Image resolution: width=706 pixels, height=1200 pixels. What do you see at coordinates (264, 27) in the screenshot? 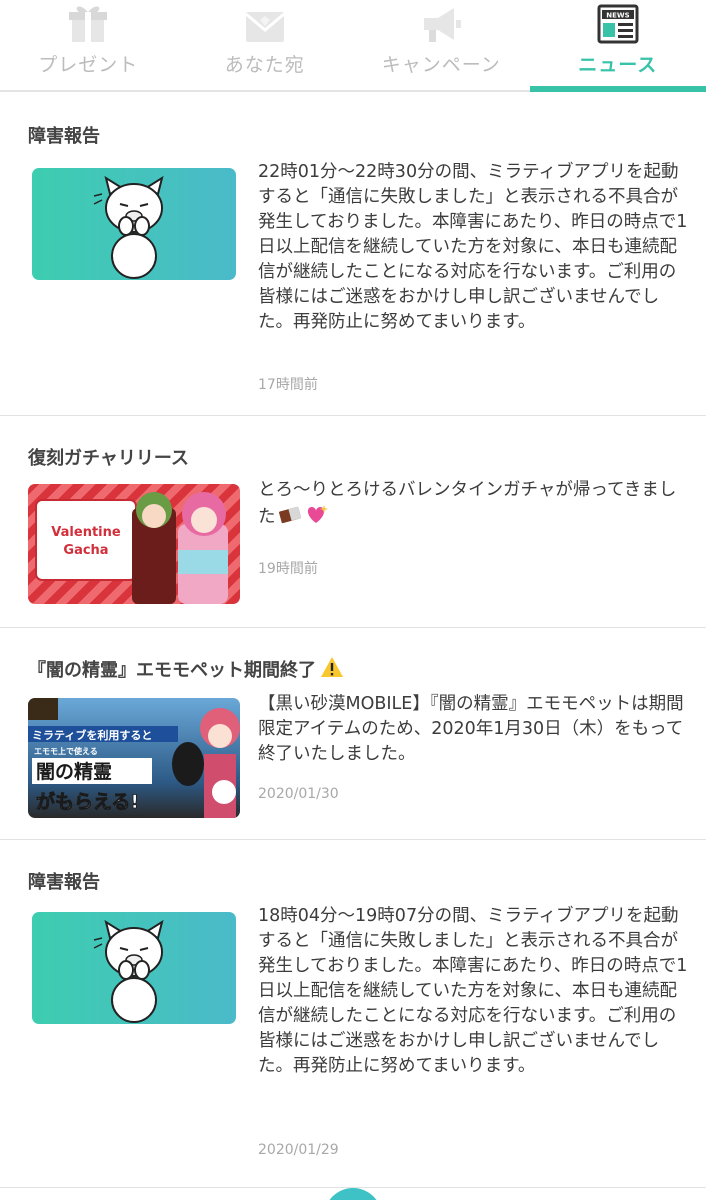
I see `envelope-icon` at bounding box center [264, 27].